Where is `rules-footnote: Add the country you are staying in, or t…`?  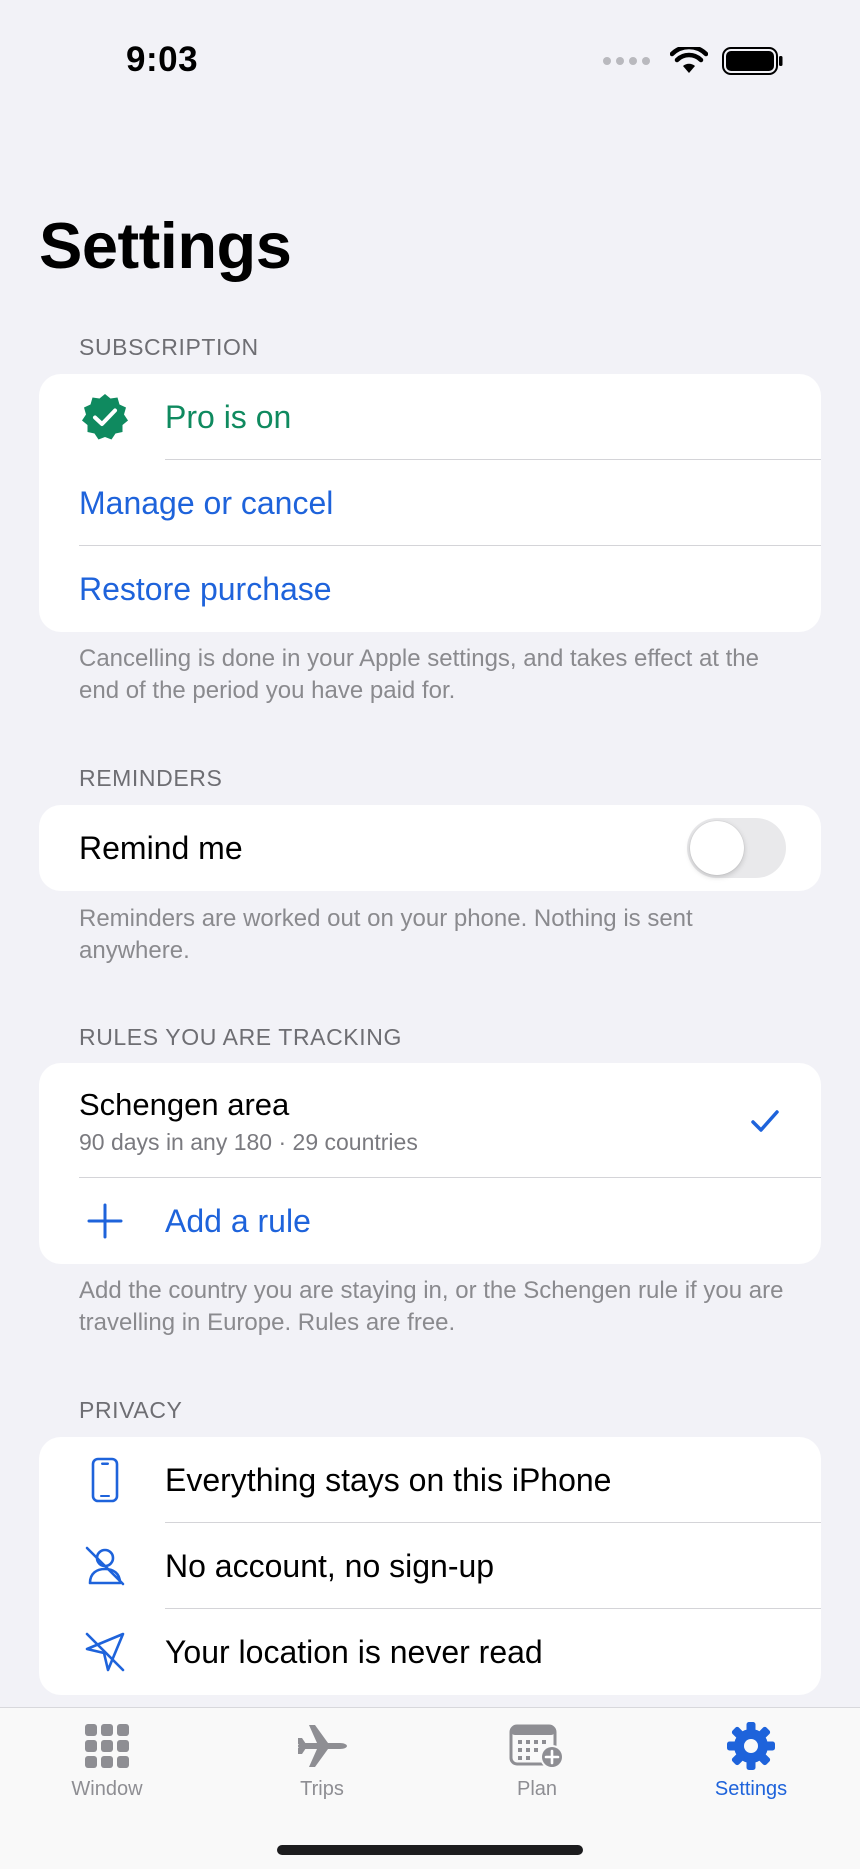
rules-footnote: Add the country you are staying in, or t… is located at coordinates (431, 1306).